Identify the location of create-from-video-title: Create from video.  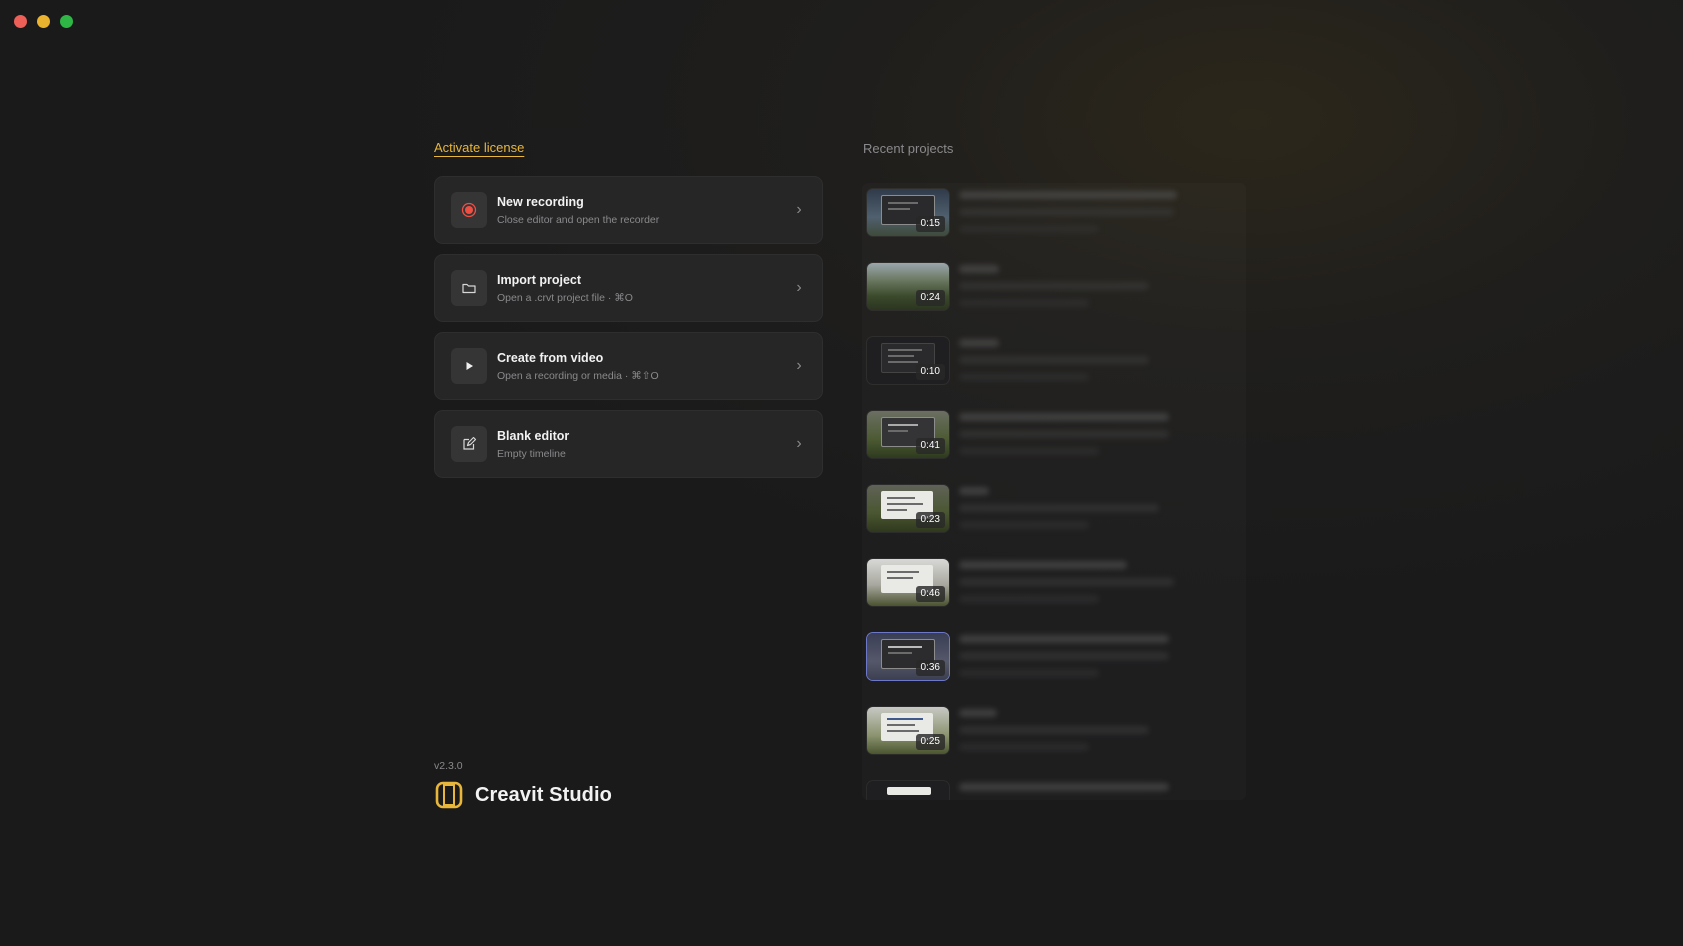
(550, 357).